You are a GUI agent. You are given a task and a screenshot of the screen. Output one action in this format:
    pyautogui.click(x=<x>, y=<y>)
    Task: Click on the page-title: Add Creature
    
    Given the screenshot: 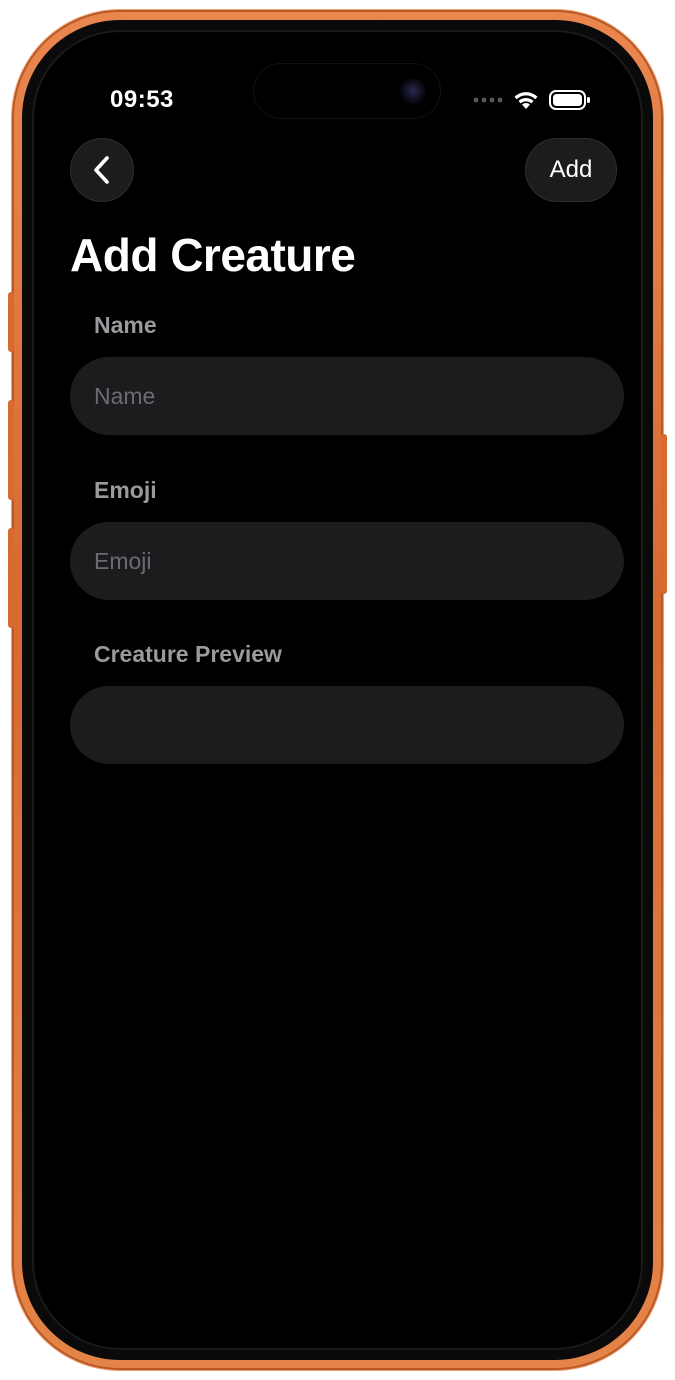 What is the action you would take?
    pyautogui.click(x=213, y=255)
    